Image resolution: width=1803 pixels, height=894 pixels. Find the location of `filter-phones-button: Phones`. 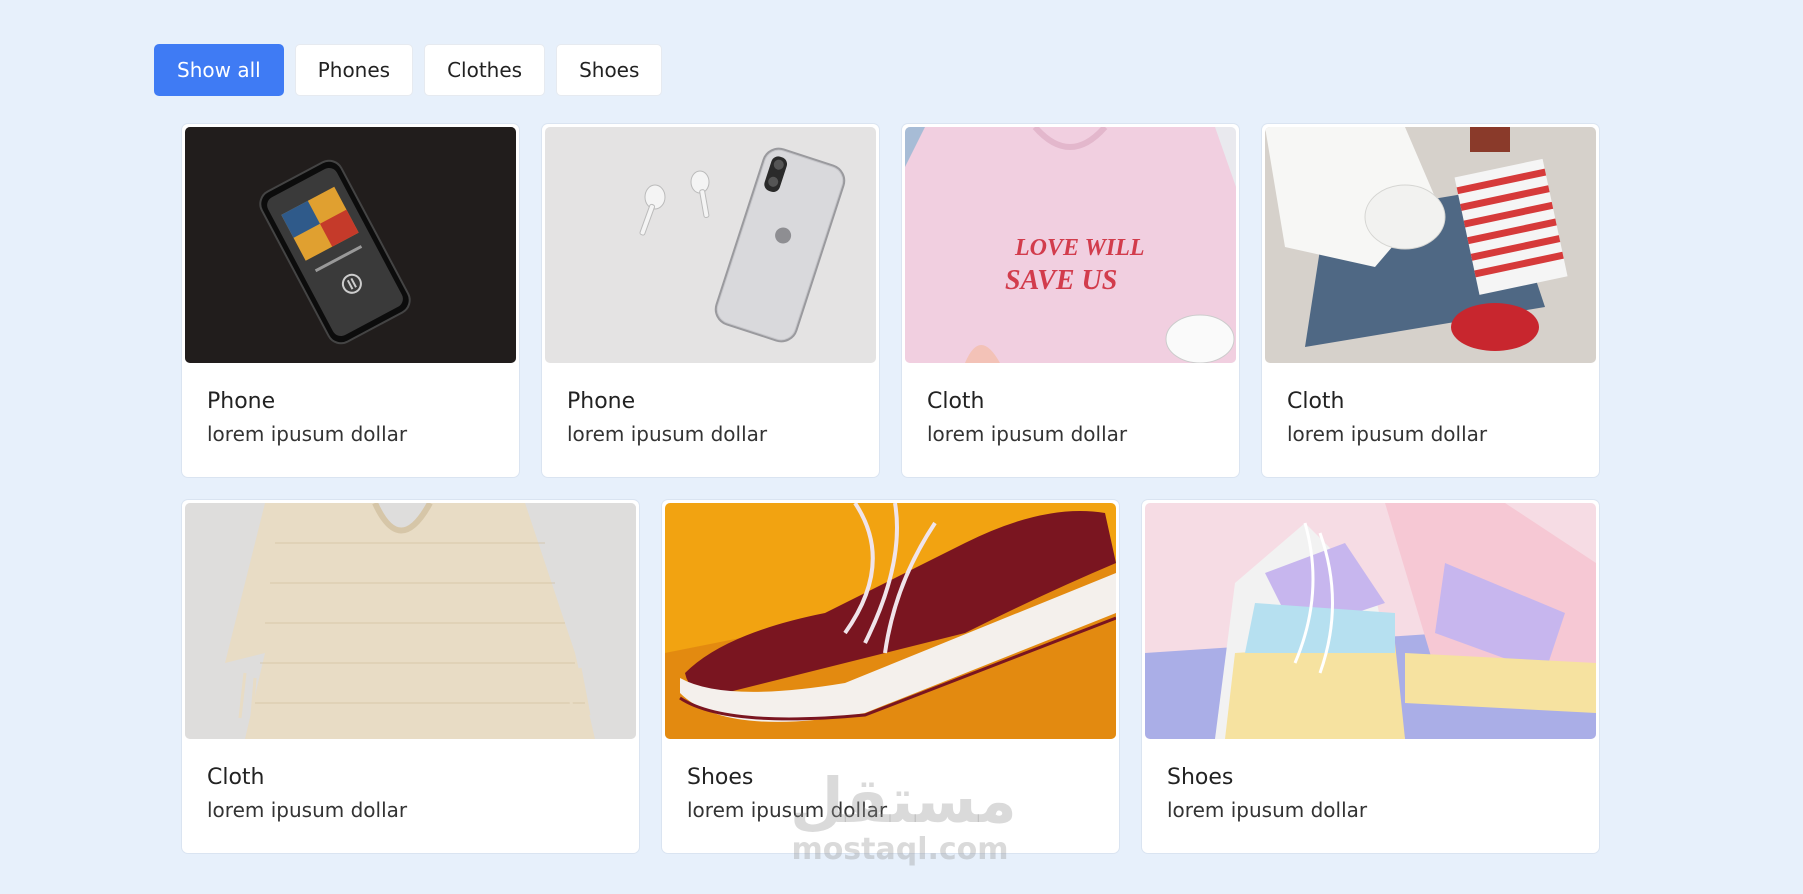

filter-phones-button: Phones is located at coordinates (354, 70).